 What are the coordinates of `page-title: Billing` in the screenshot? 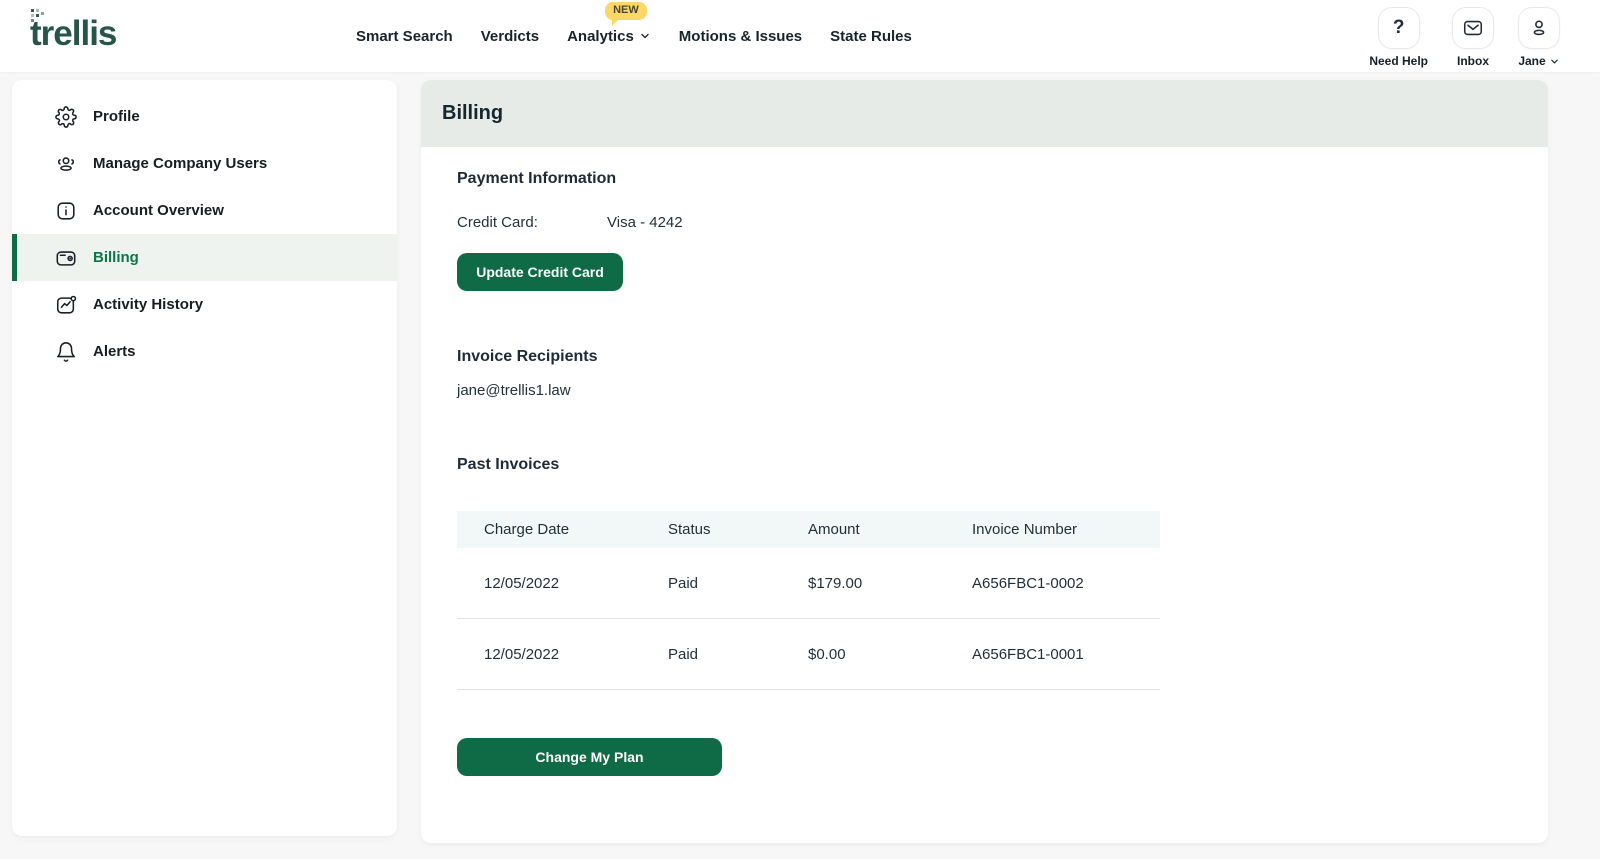 It's located at (473, 113).